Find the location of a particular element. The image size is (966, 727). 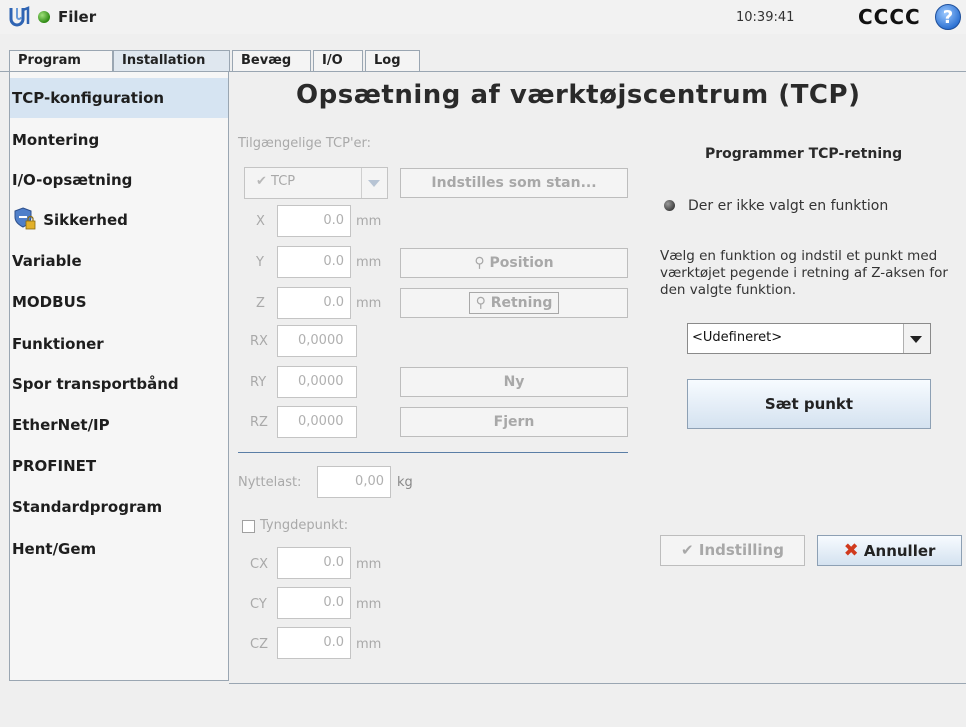

direction-button-inner: ⚲ Retning is located at coordinates (514, 303).